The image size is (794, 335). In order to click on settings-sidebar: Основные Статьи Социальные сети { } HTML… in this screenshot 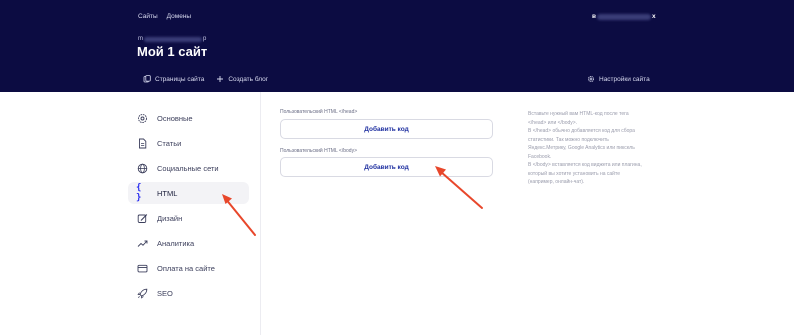, I will do `click(188, 207)`.